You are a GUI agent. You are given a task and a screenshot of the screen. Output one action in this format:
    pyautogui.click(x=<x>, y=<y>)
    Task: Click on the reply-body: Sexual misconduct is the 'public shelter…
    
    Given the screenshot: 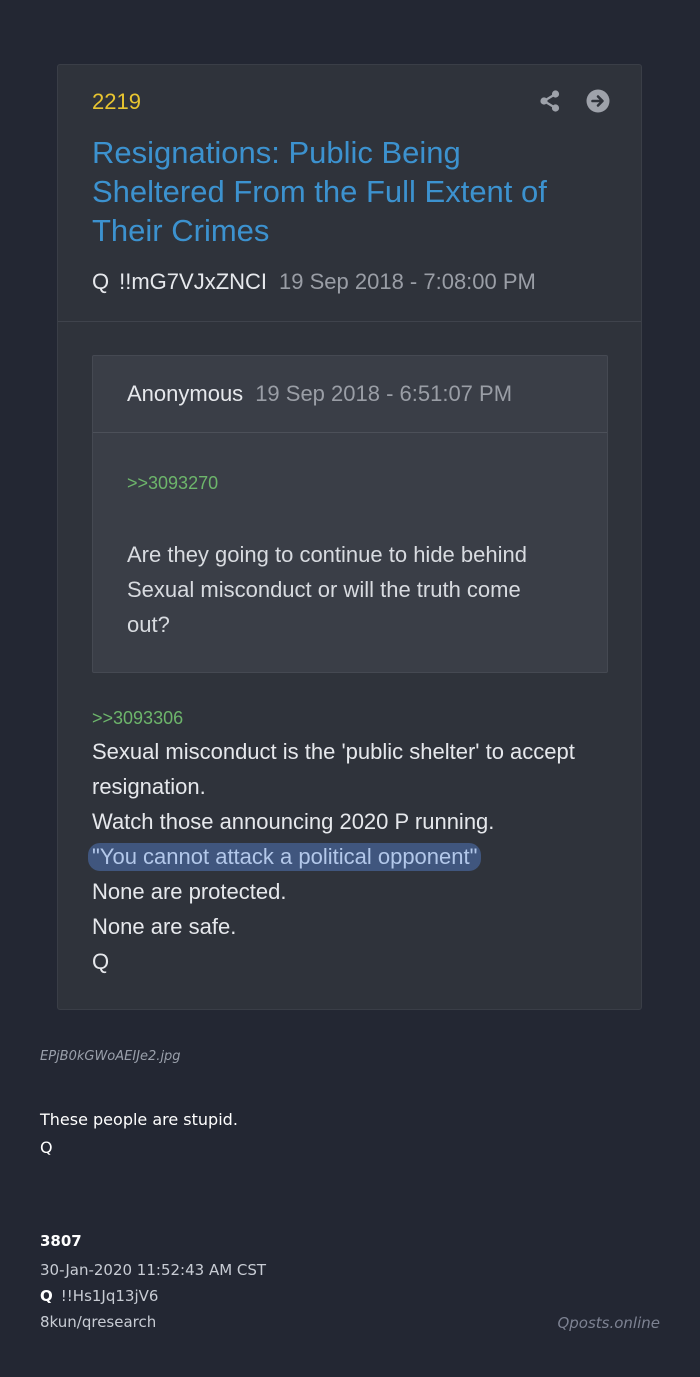 What is the action you would take?
    pyautogui.click(x=355, y=856)
    